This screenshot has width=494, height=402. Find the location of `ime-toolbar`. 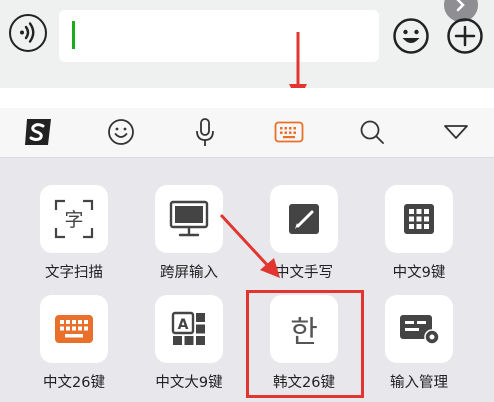

ime-toolbar is located at coordinates (247, 133).